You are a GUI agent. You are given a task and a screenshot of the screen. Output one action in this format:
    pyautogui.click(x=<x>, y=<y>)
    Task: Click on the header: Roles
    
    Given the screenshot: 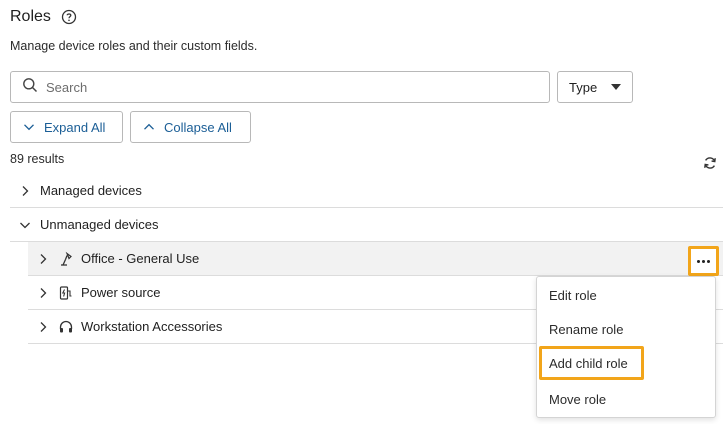 What is the action you would take?
    pyautogui.click(x=43, y=17)
    